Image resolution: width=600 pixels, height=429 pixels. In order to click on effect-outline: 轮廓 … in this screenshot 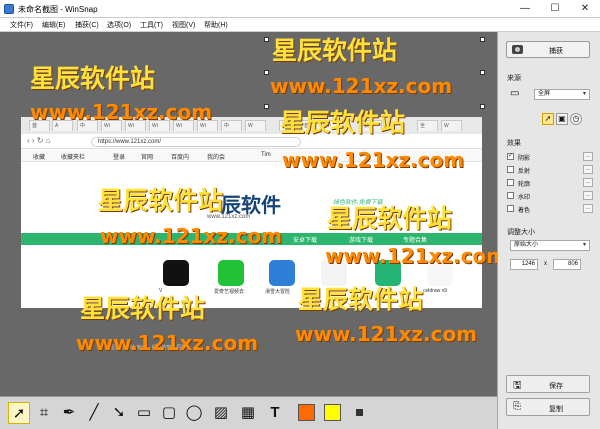, I will do `click(550, 183)`.